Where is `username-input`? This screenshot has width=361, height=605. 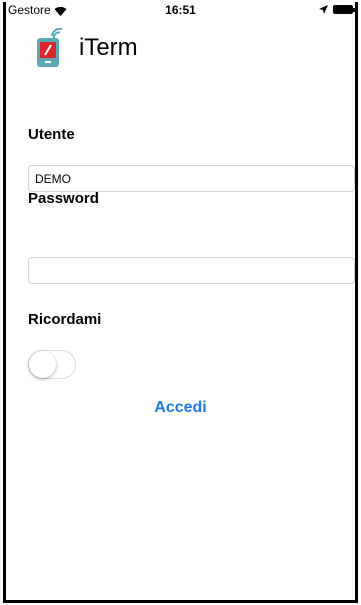 username-input is located at coordinates (191, 178).